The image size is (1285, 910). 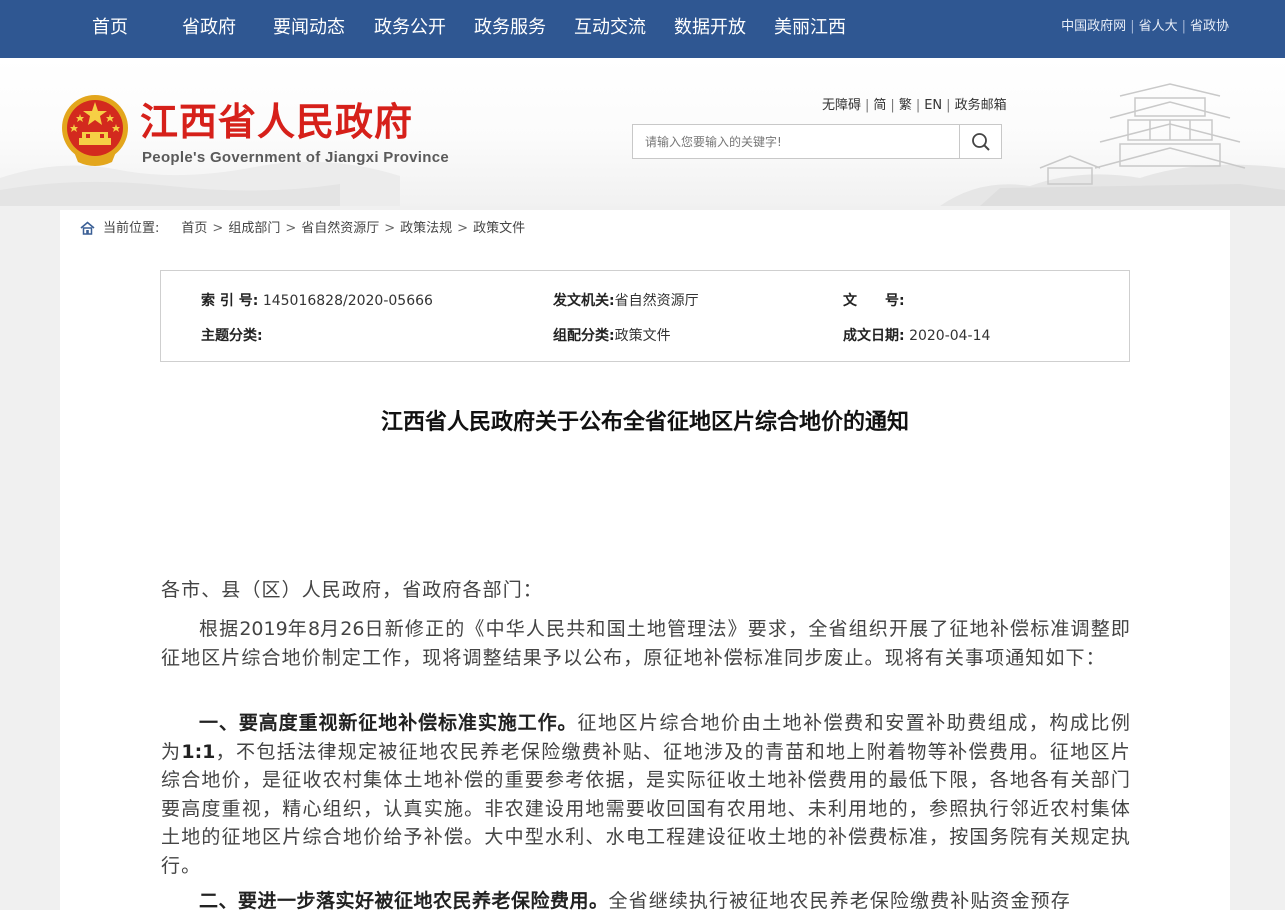 What do you see at coordinates (874, 336) in the screenshot?
I see `meta-label: 成文日期:` at bounding box center [874, 336].